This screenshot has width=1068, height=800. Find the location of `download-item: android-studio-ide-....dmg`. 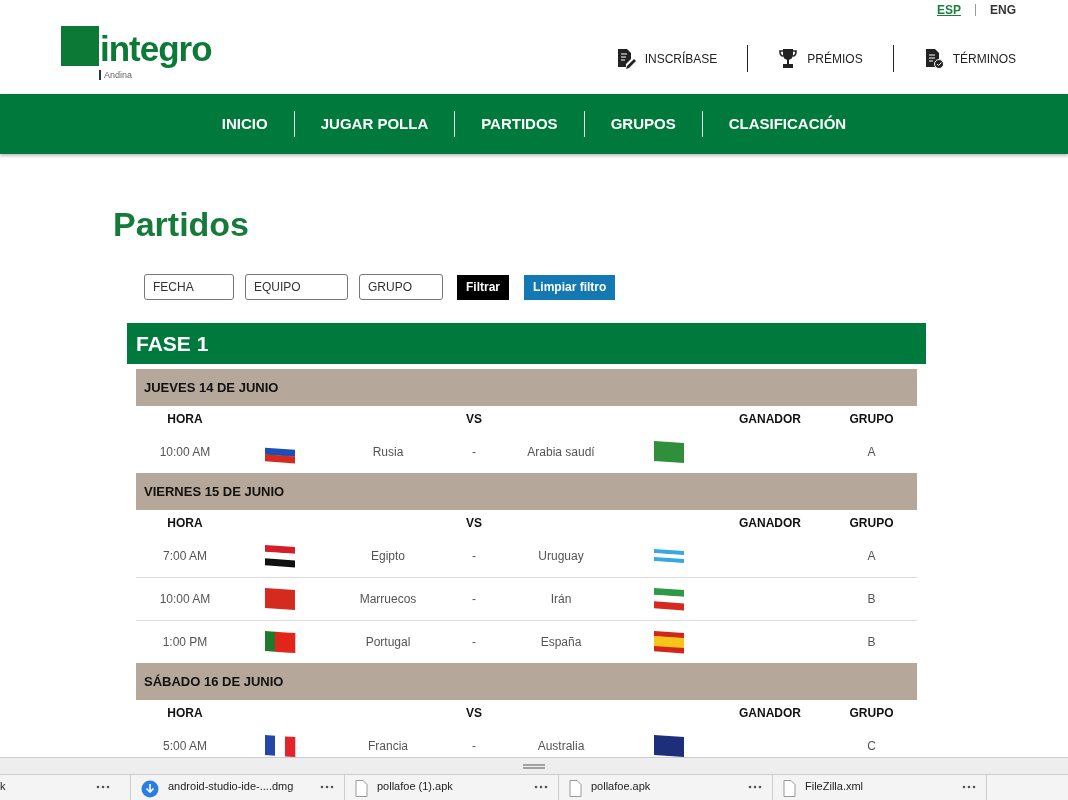

download-item: android-studio-ide-....dmg is located at coordinates (238, 787).